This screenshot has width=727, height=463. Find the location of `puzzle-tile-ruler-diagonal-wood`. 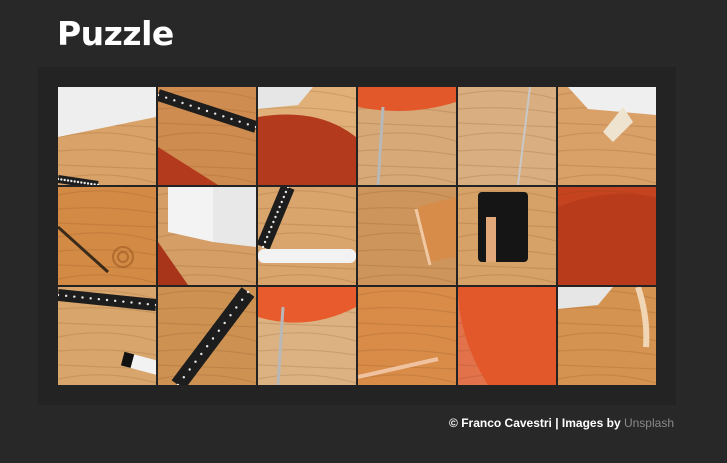

puzzle-tile-ruler-diagonal-wood is located at coordinates (207, 336).